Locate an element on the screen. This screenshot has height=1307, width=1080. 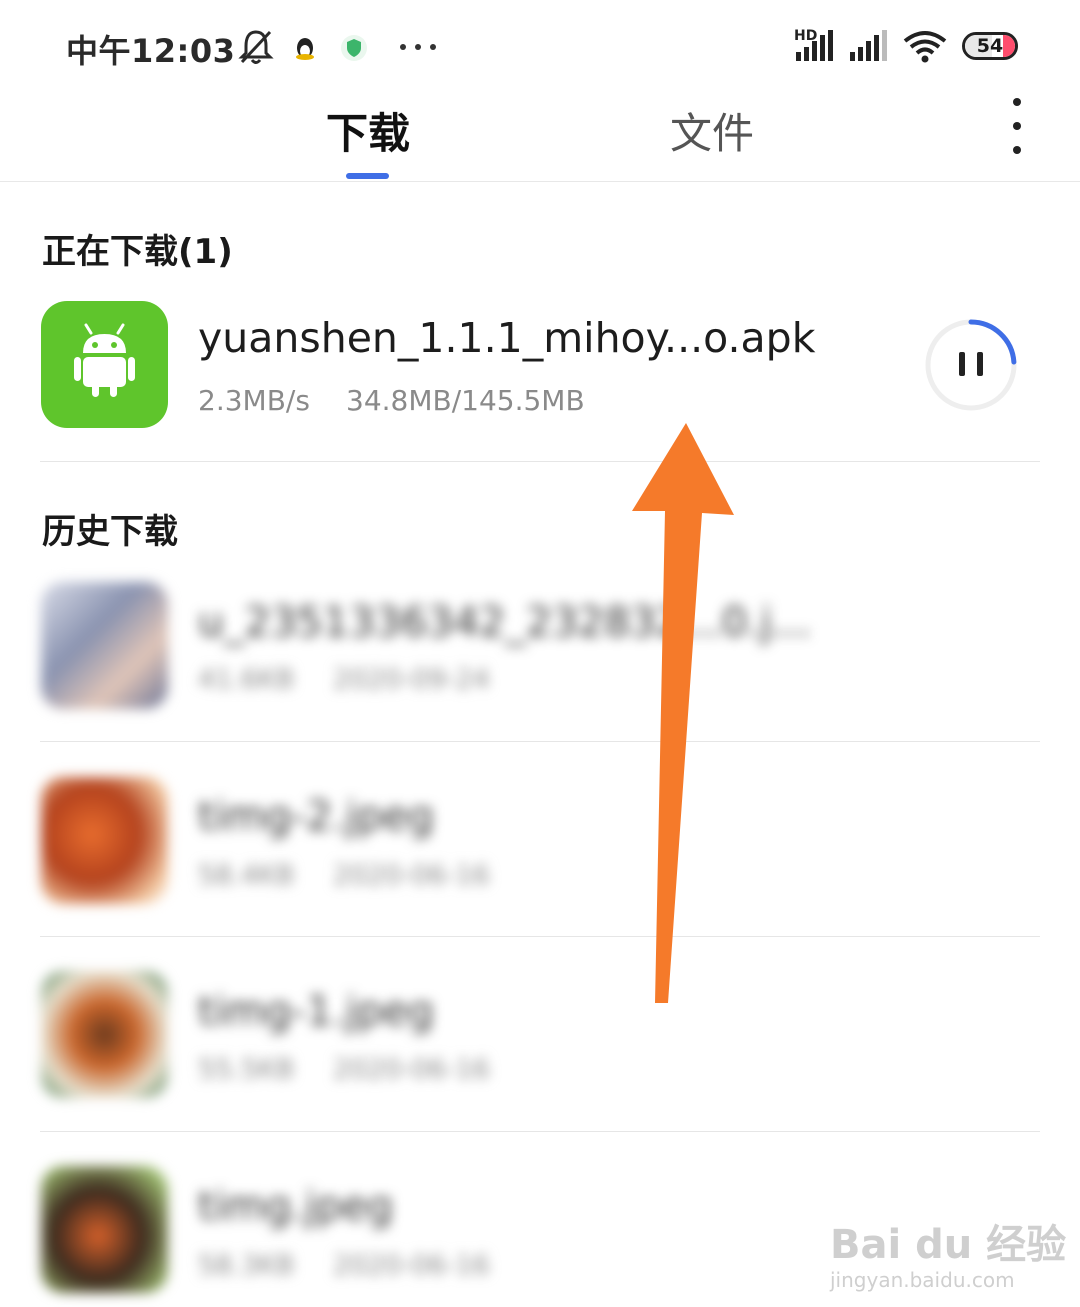
orange-arrow-icon is located at coordinates (683, 713).